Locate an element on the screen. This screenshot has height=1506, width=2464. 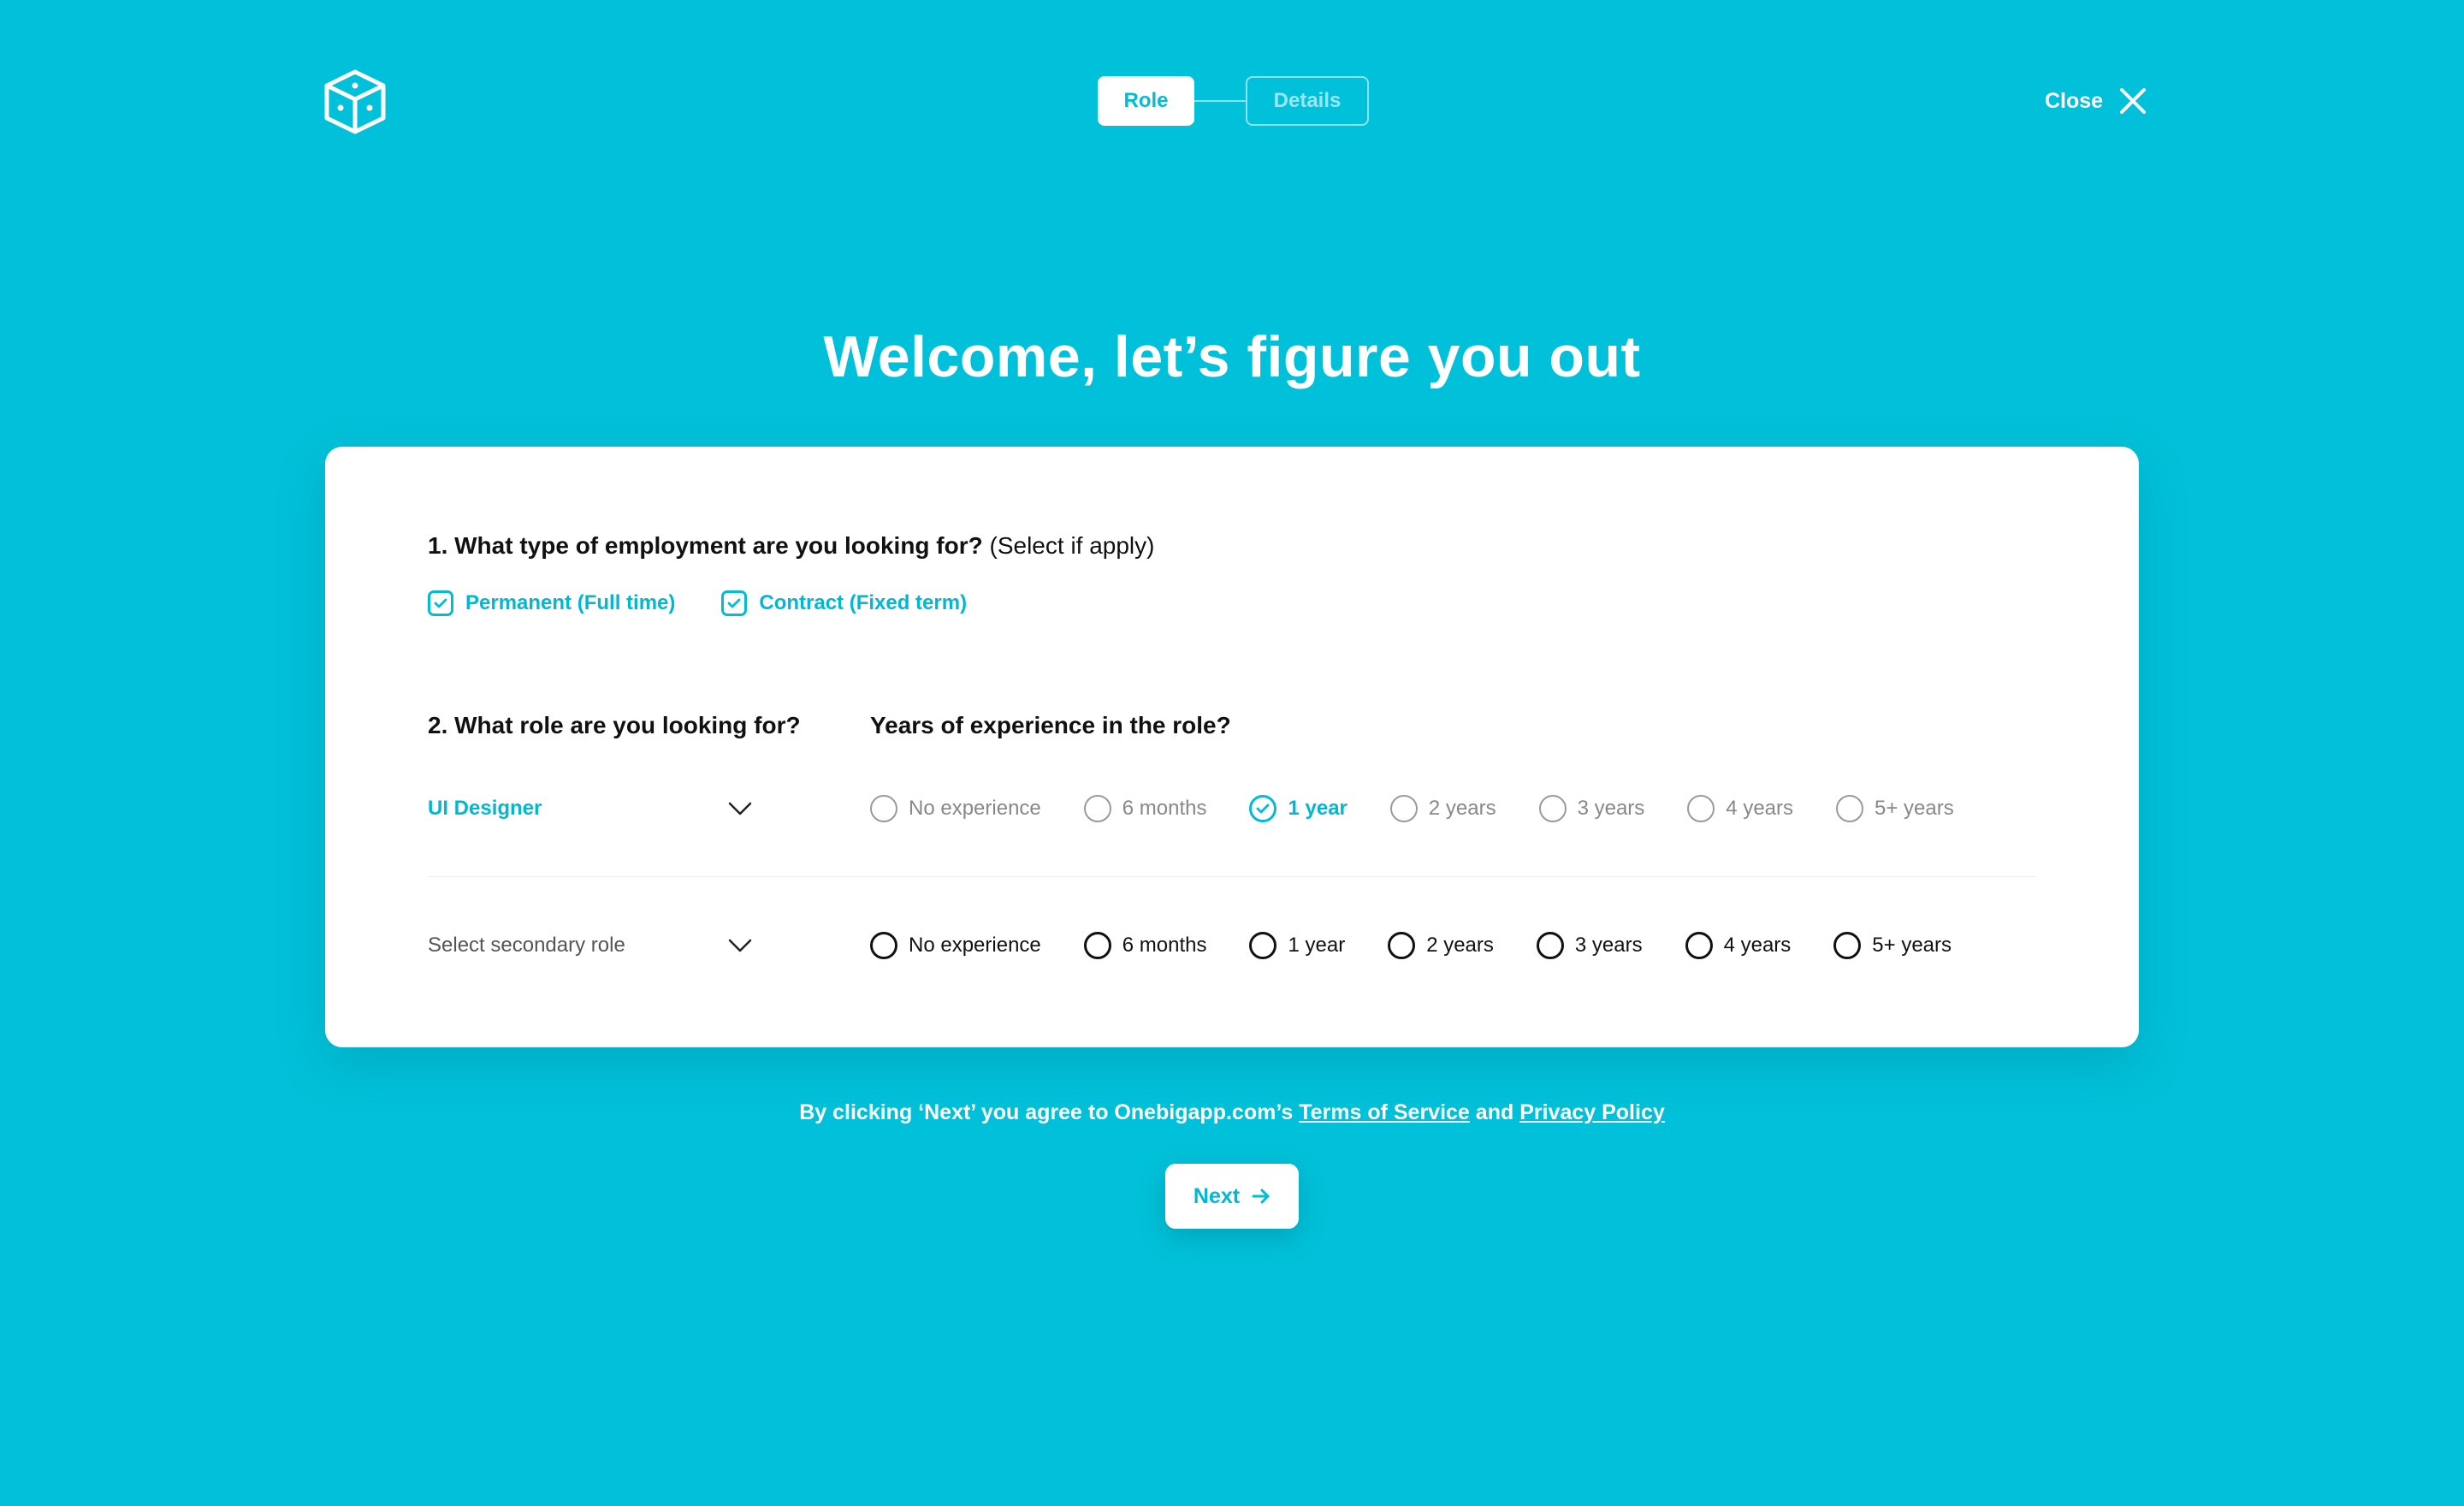
step-details-label: Details is located at coordinates (1307, 100).